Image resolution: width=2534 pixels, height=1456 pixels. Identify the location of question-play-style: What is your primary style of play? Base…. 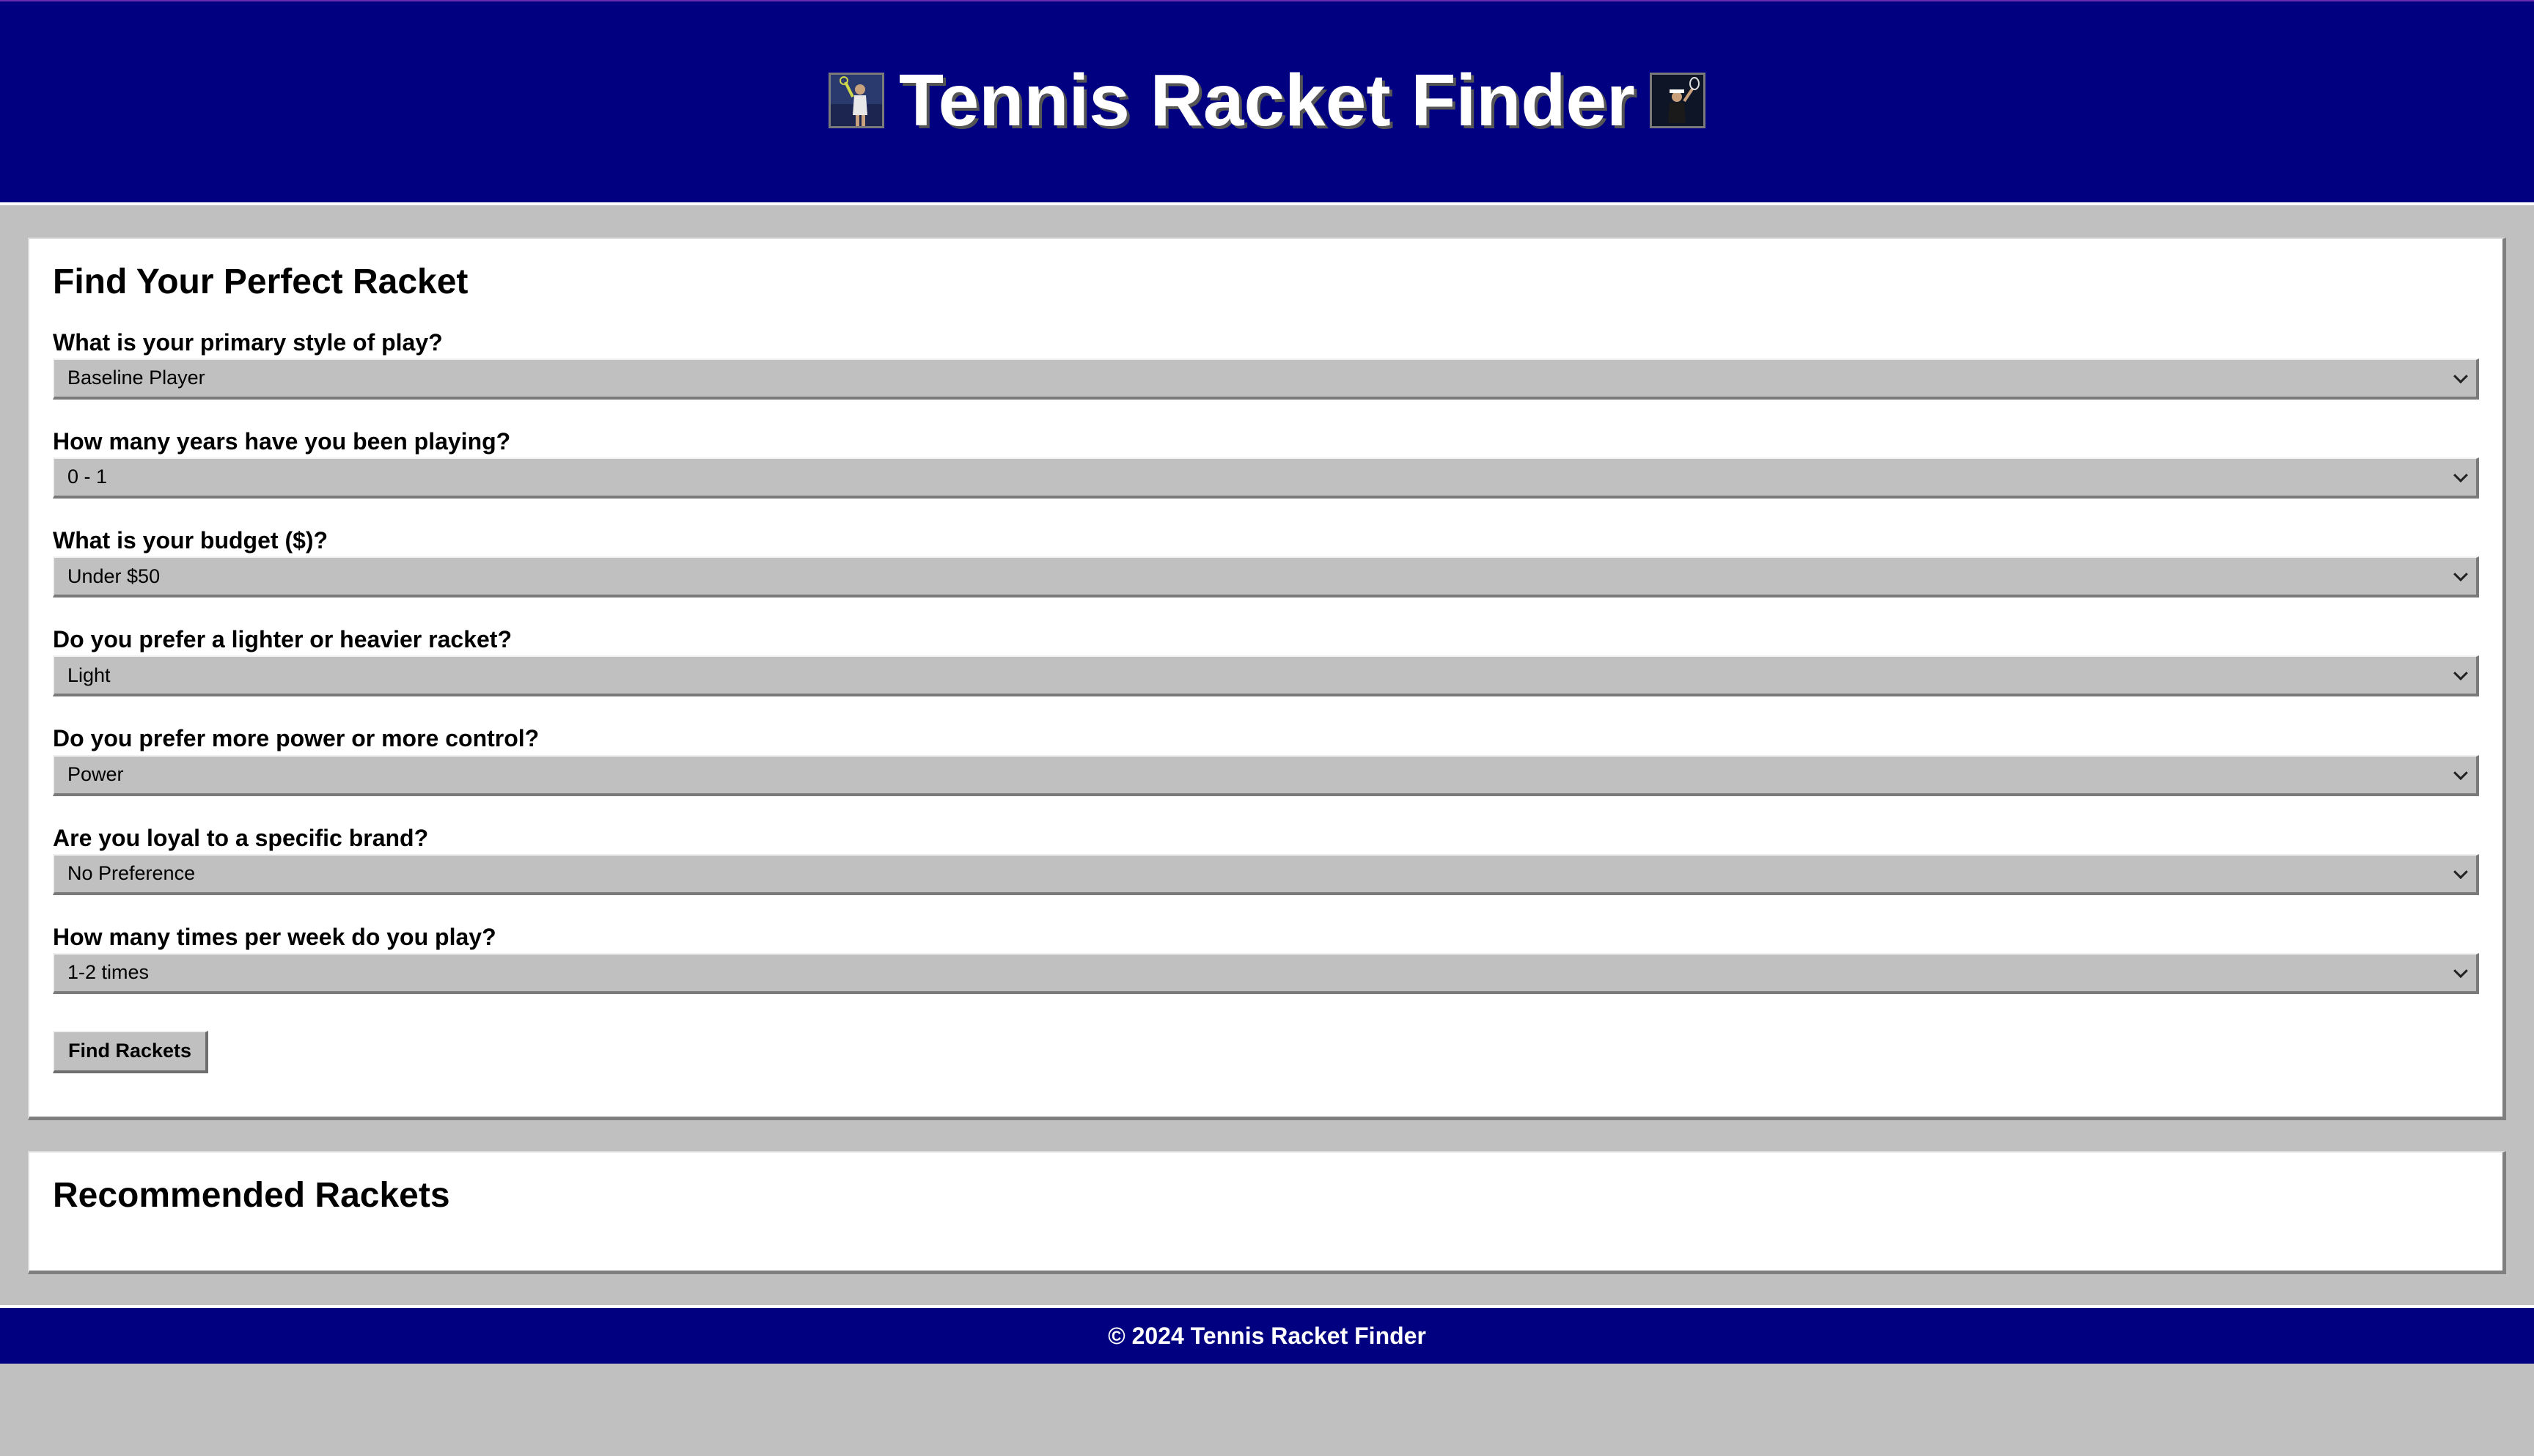
(1266, 364).